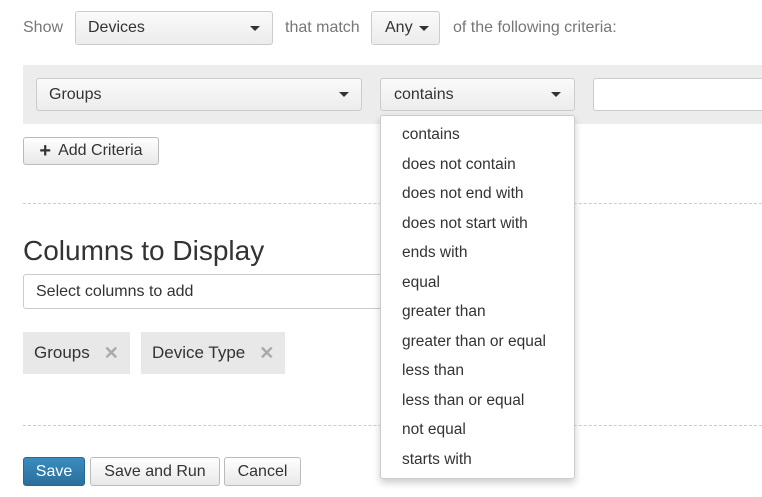 This screenshot has height=497, width=762. Describe the element at coordinates (223, 291) in the screenshot. I see `columns-select-input: Select columns to add` at that location.